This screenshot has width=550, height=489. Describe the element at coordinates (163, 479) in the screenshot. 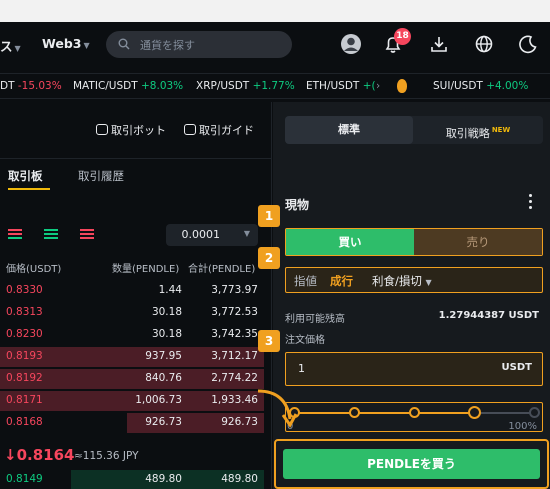

I see `row-qty: 489.80` at that location.